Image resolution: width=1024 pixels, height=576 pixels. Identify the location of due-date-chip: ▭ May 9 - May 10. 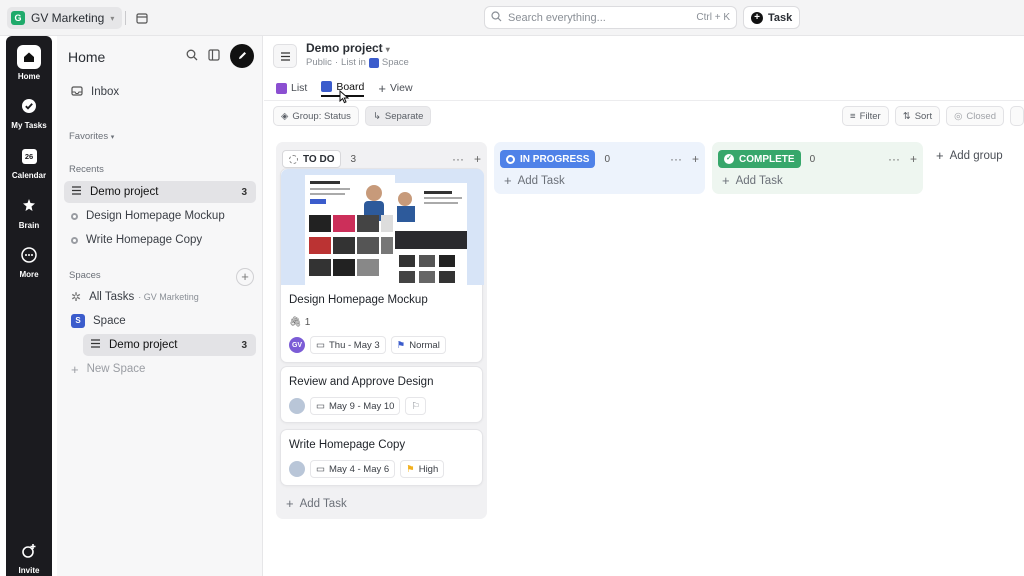
(355, 406).